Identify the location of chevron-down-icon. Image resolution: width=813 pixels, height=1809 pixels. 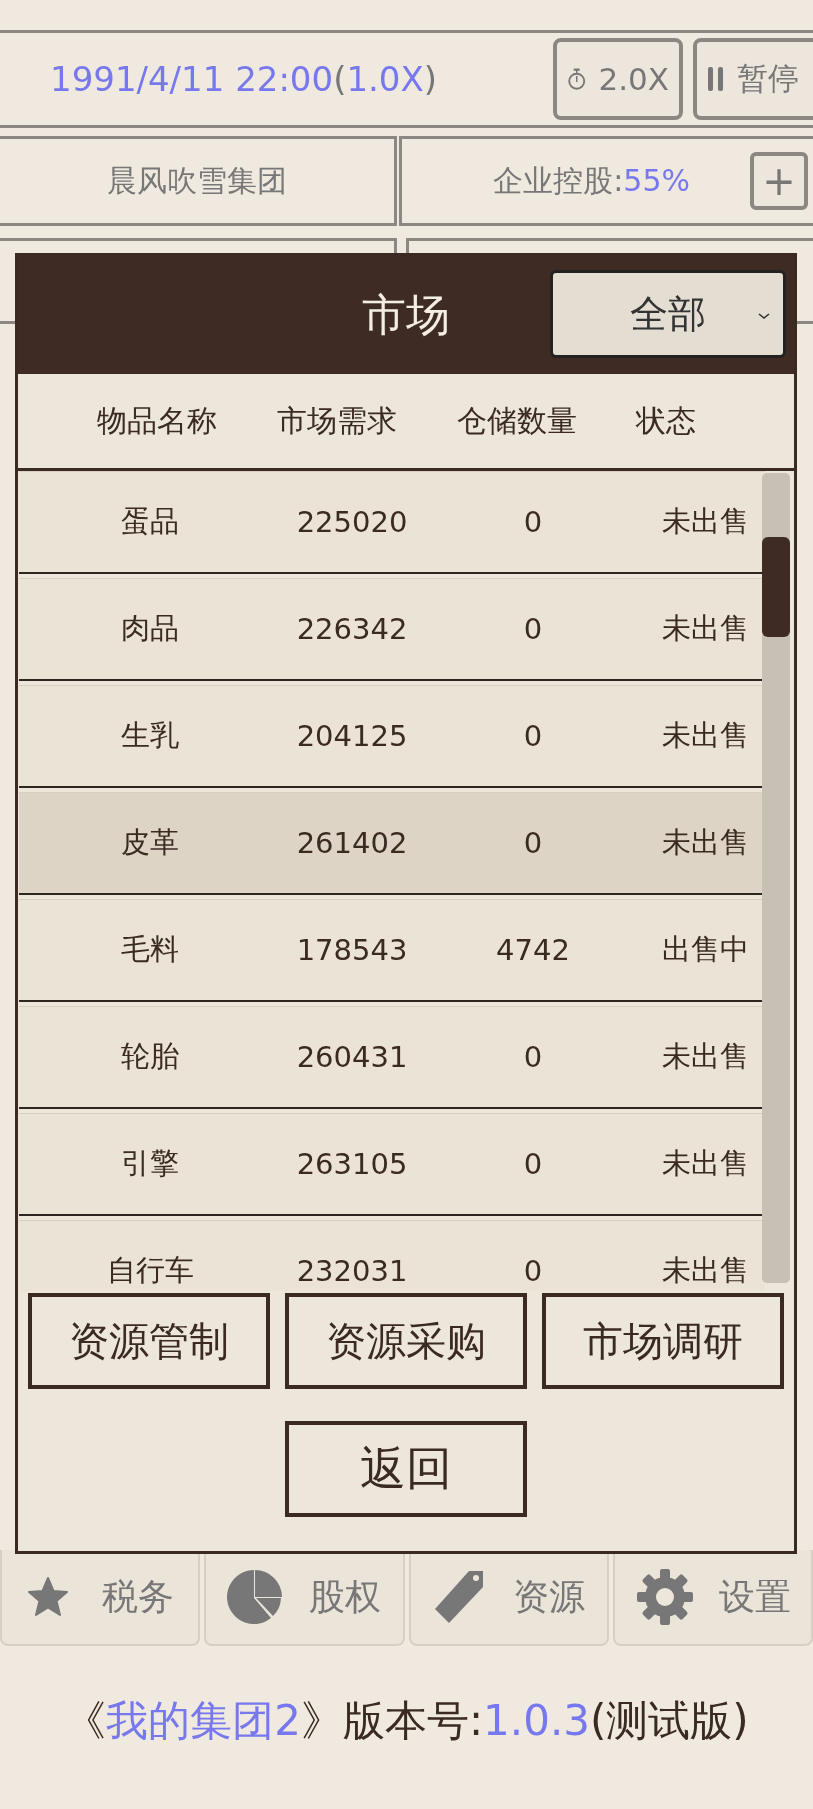
(764, 316).